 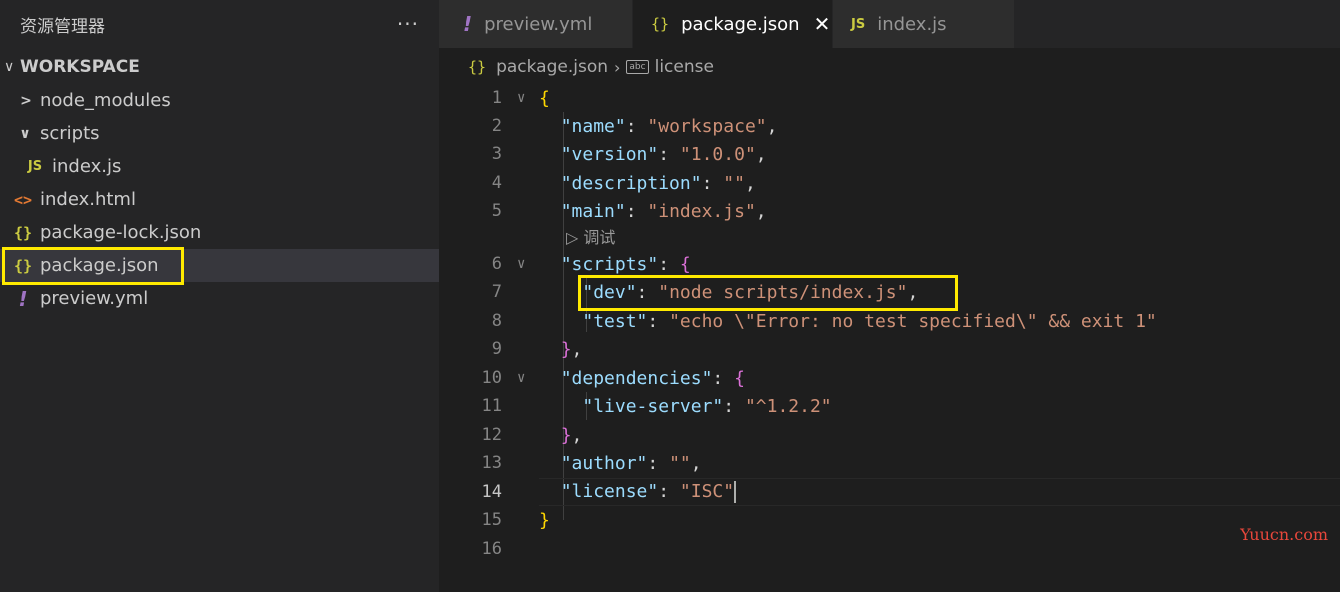 What do you see at coordinates (889, 183) in the screenshot?
I see `code-line: 4 "description": "",` at bounding box center [889, 183].